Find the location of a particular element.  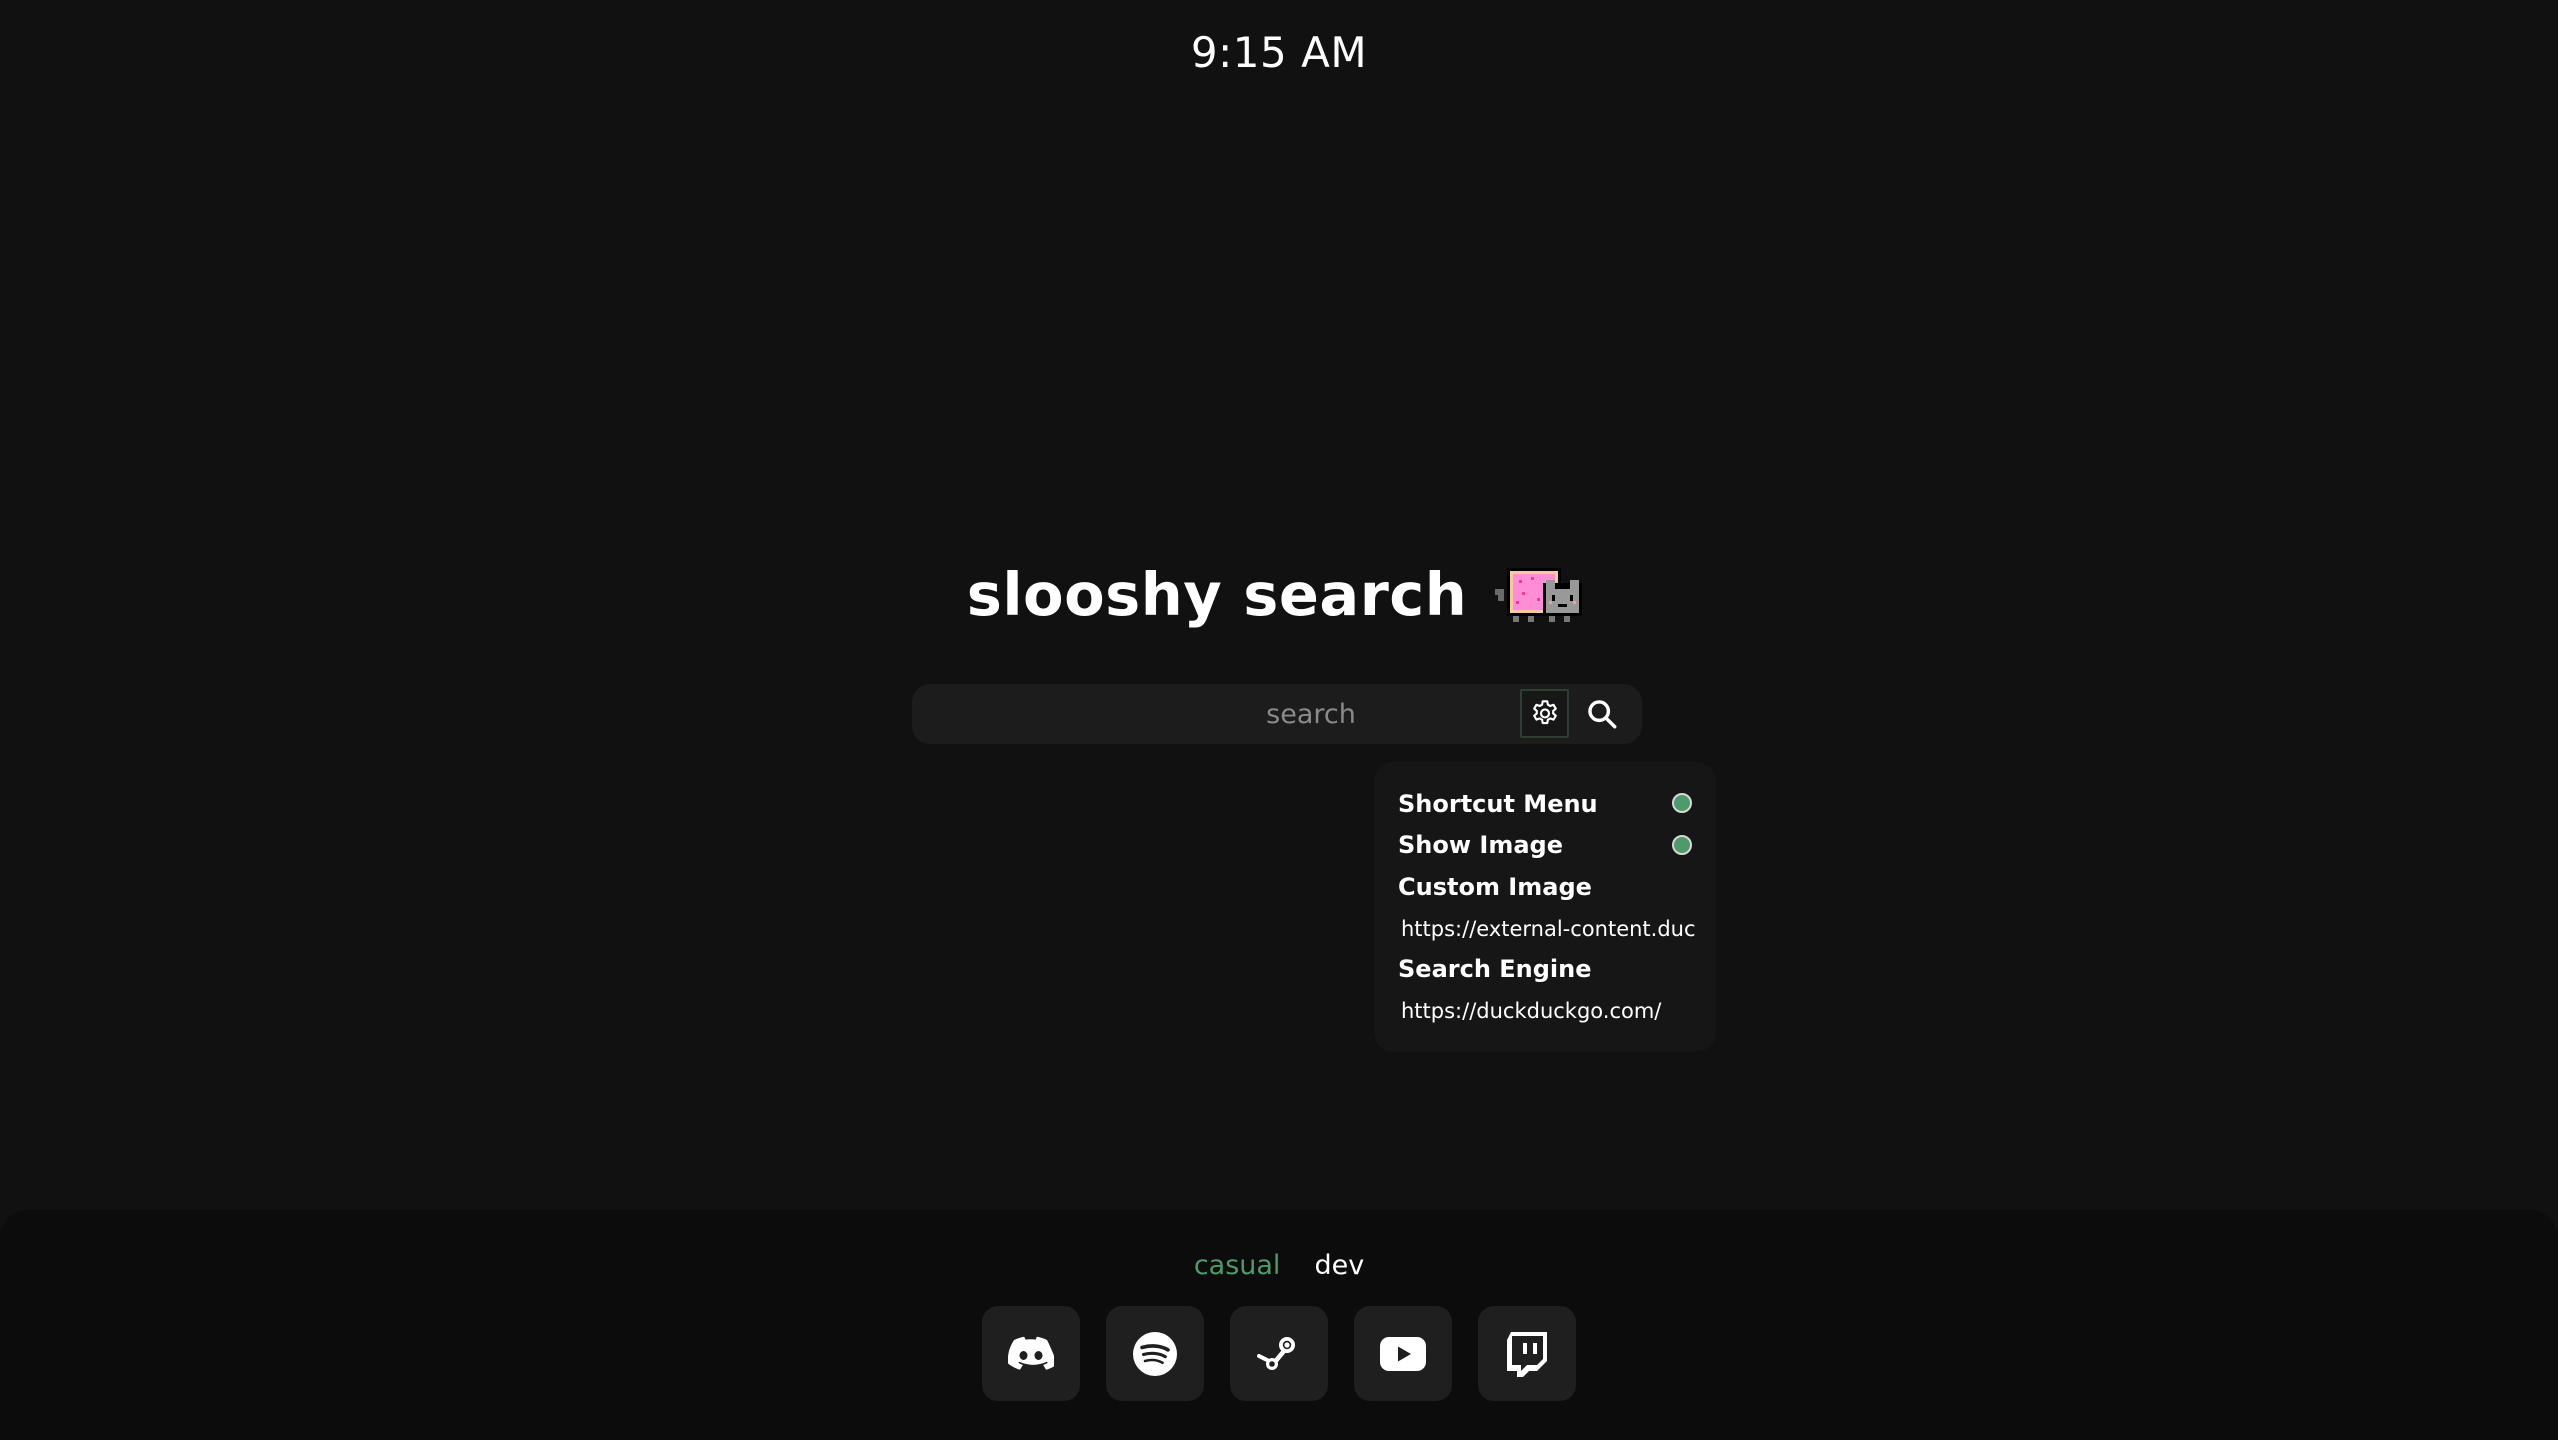

tab-casual: casual is located at coordinates (1237, 1265).